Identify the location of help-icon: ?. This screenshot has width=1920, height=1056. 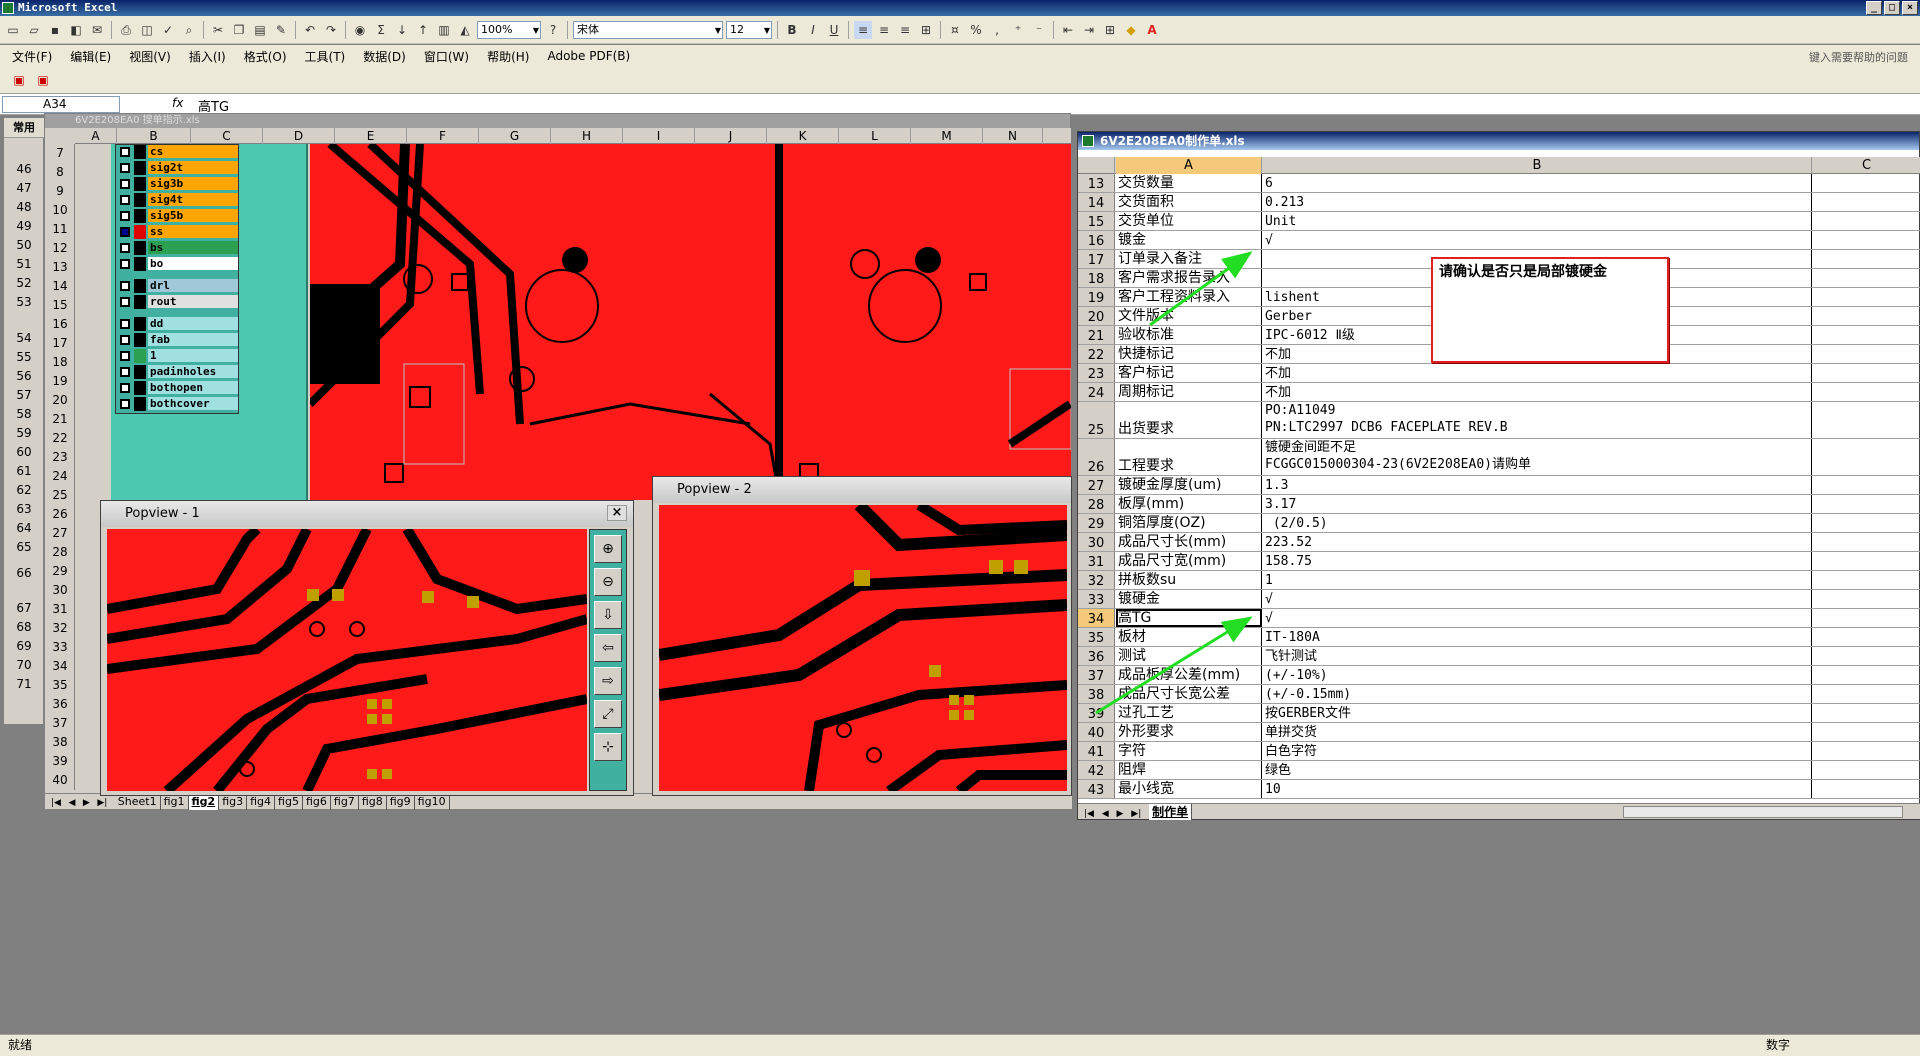
(553, 30).